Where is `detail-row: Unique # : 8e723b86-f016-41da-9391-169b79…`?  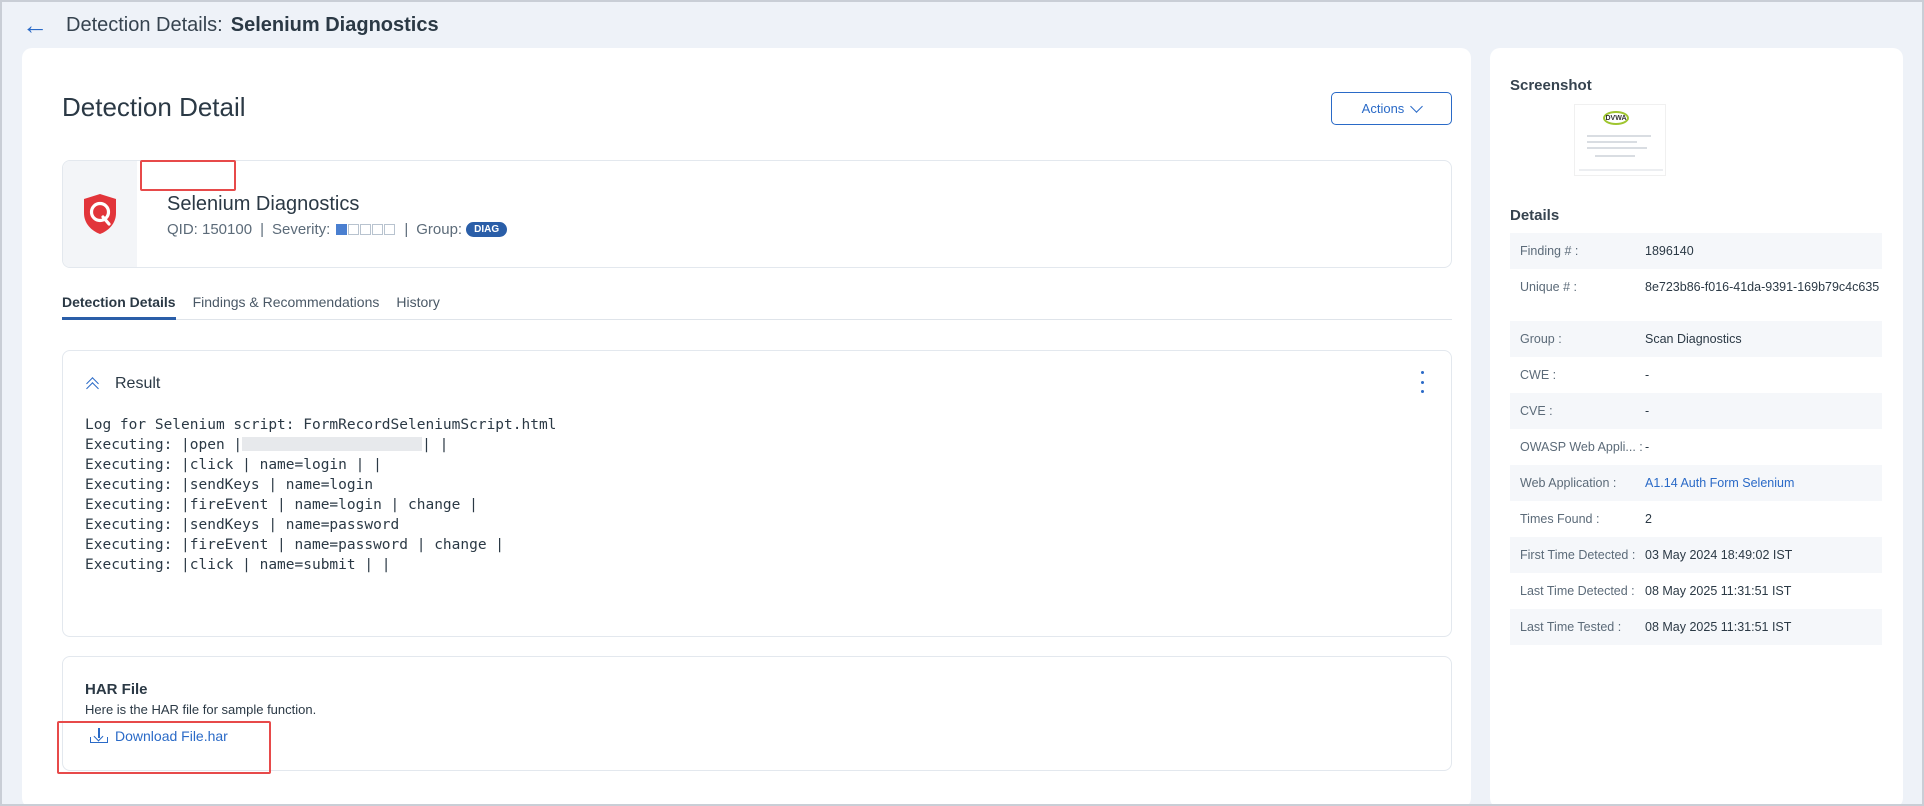
detail-row: Unique # : 8e723b86-f016-41da-9391-169b79… is located at coordinates (1696, 295).